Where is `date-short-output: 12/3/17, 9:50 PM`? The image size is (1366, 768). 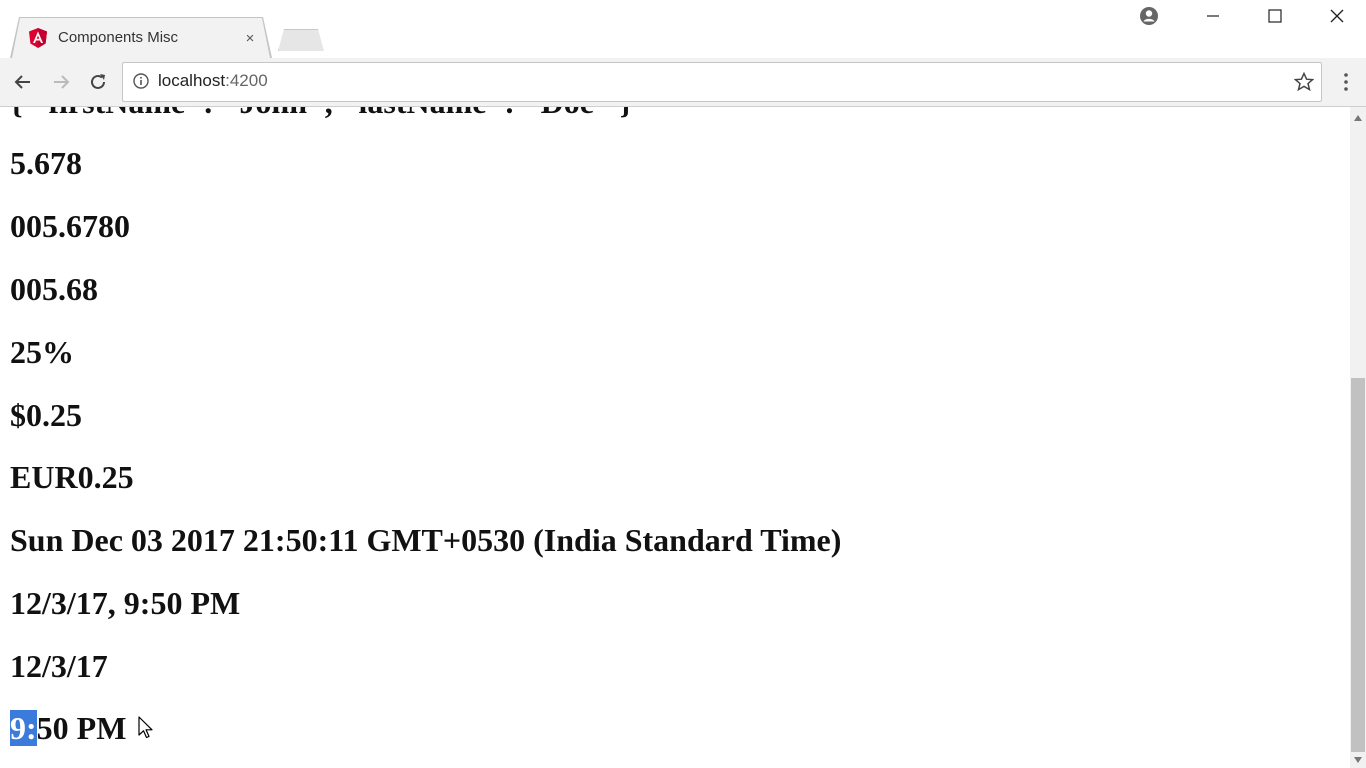 date-short-output: 12/3/17, 9:50 PM is located at coordinates (125, 603).